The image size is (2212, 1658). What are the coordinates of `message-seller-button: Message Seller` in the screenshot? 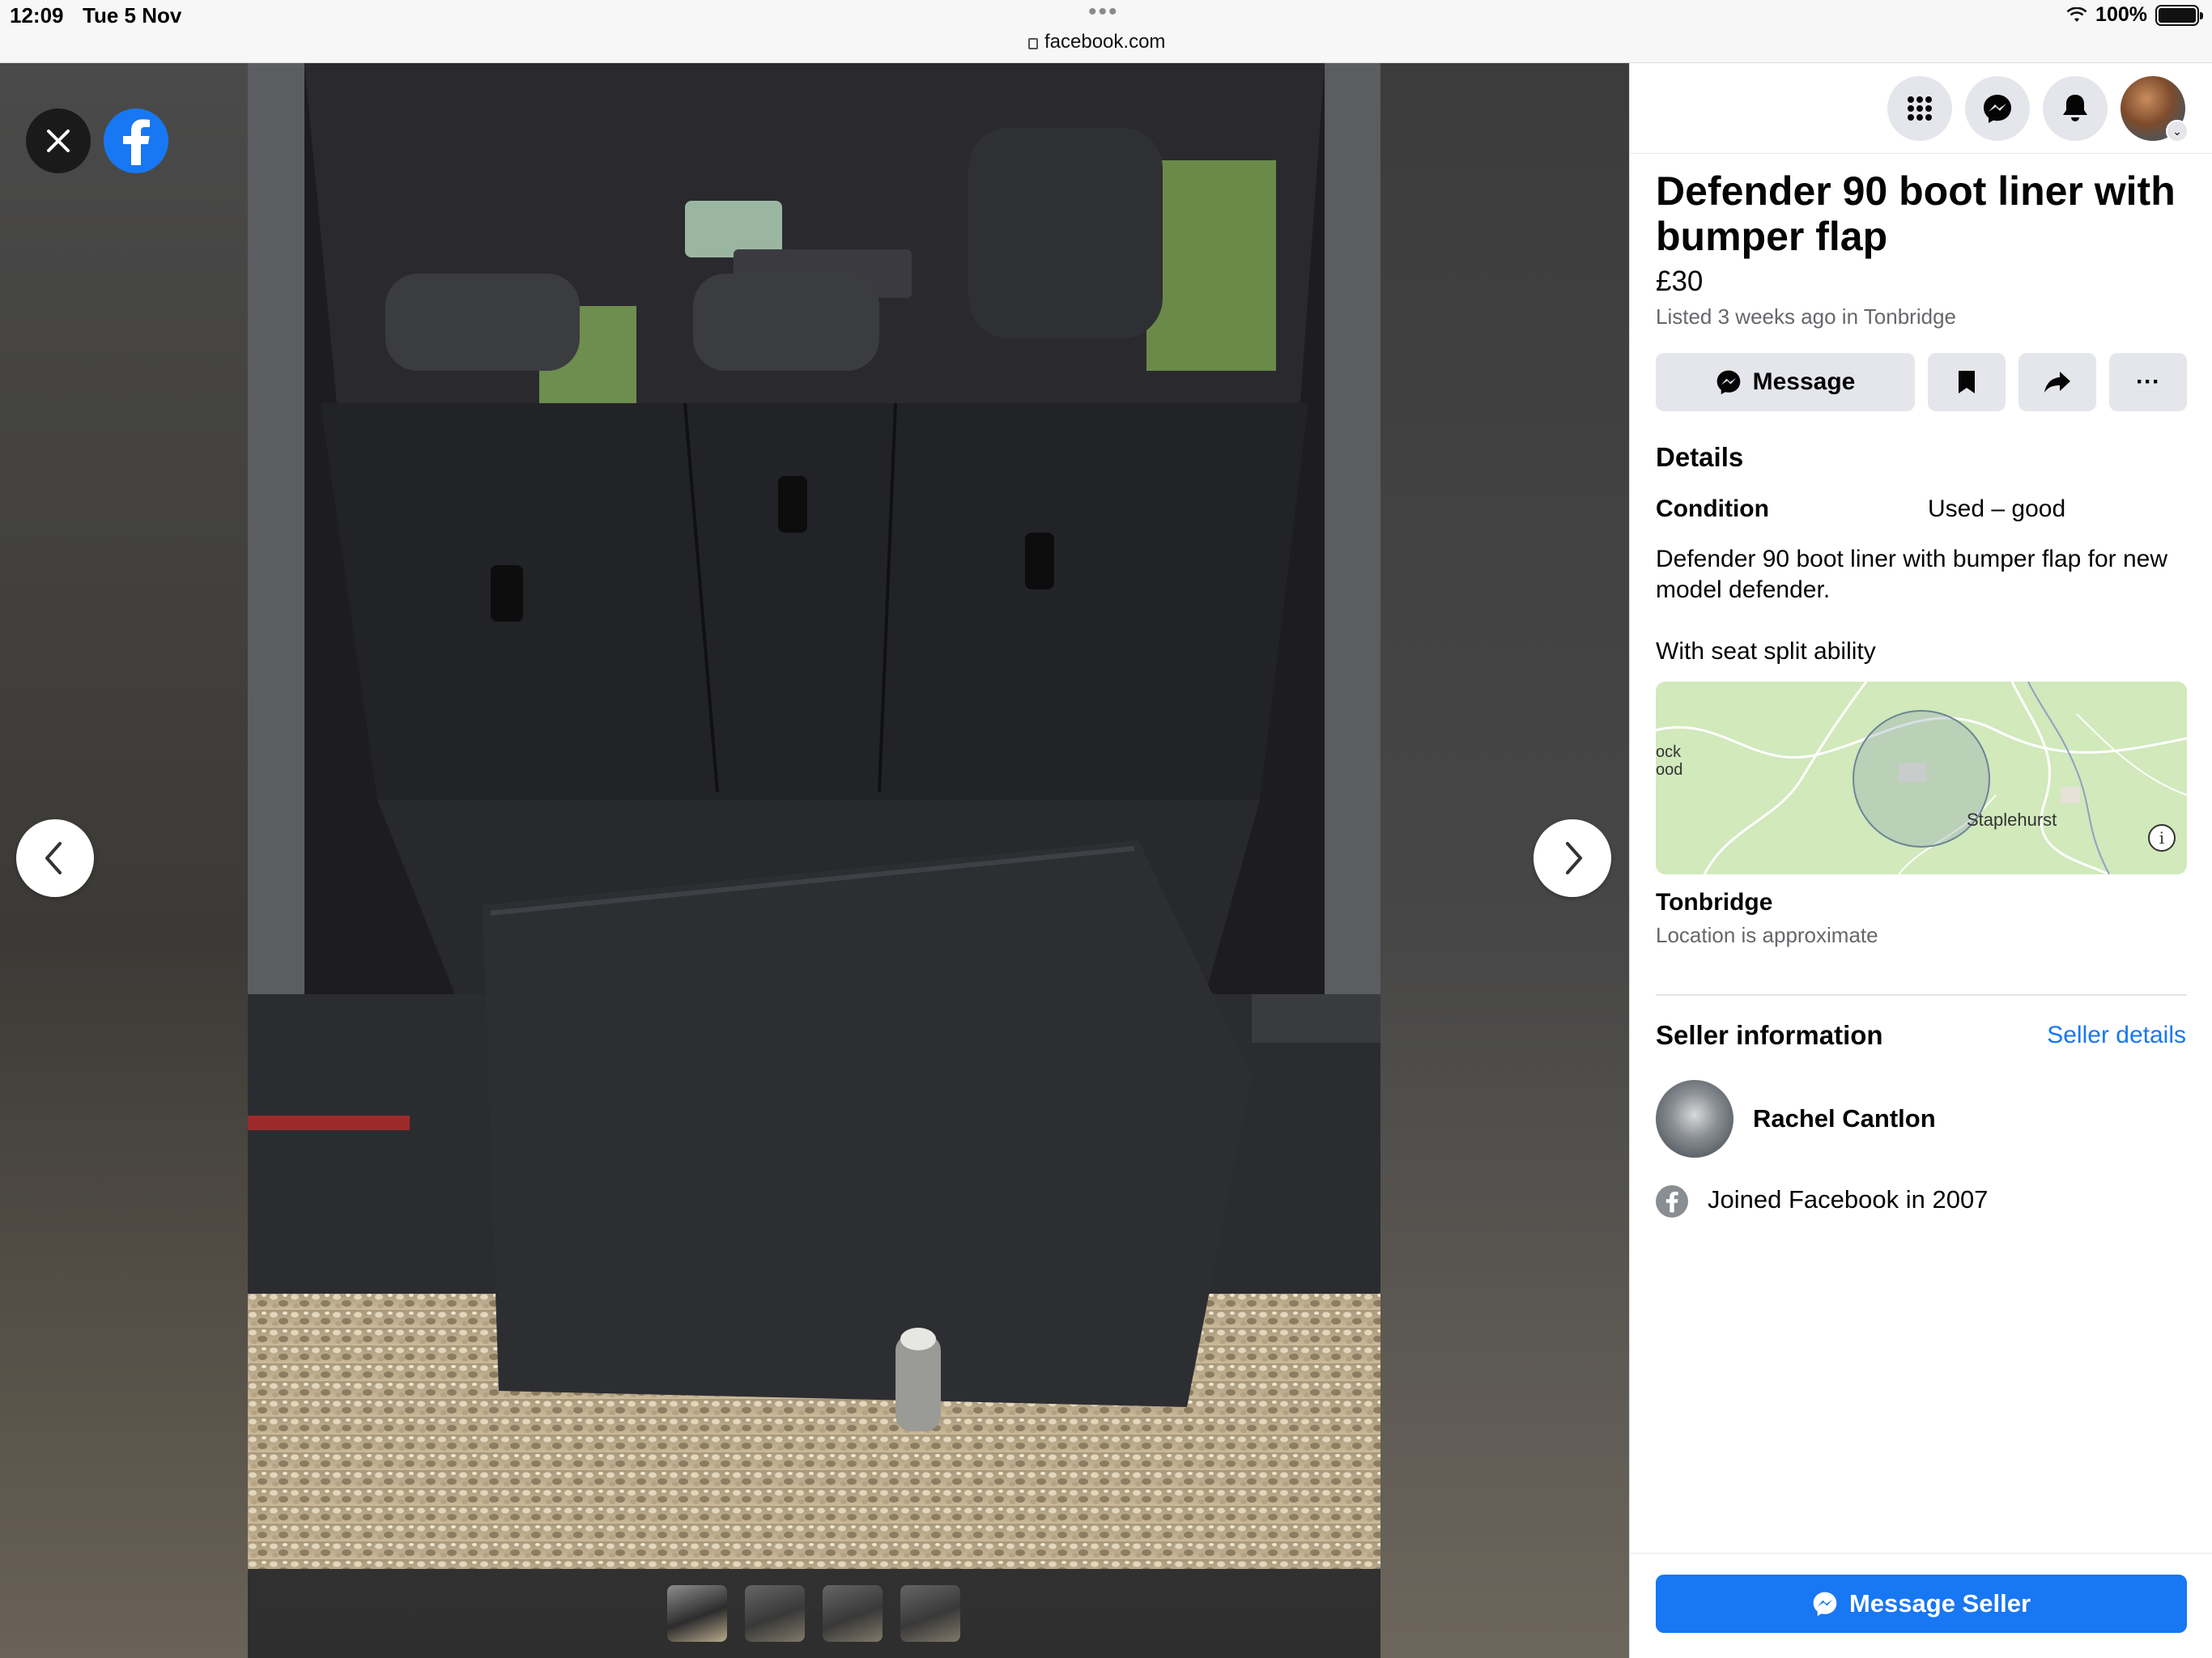 It's located at (1922, 1604).